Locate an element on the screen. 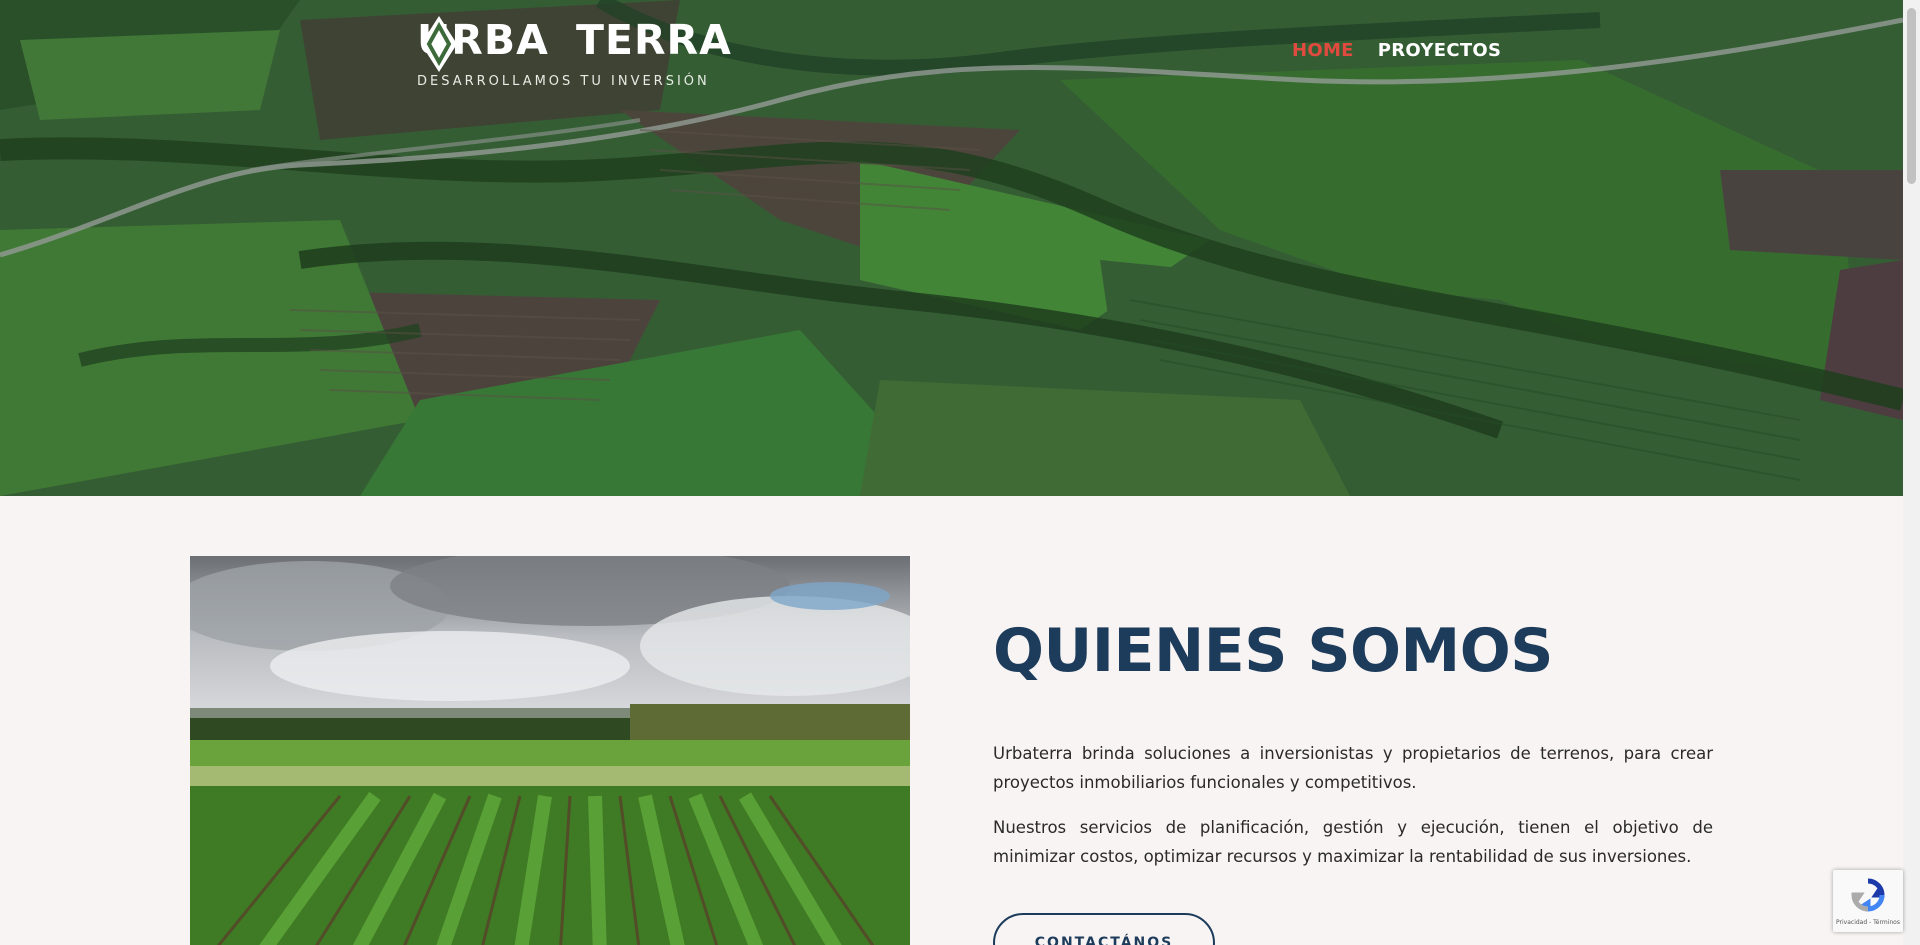 This screenshot has height=945, width=1920. logo-tagline: DESARROLLAMOS TU INVERSIÓN is located at coordinates (563, 81).